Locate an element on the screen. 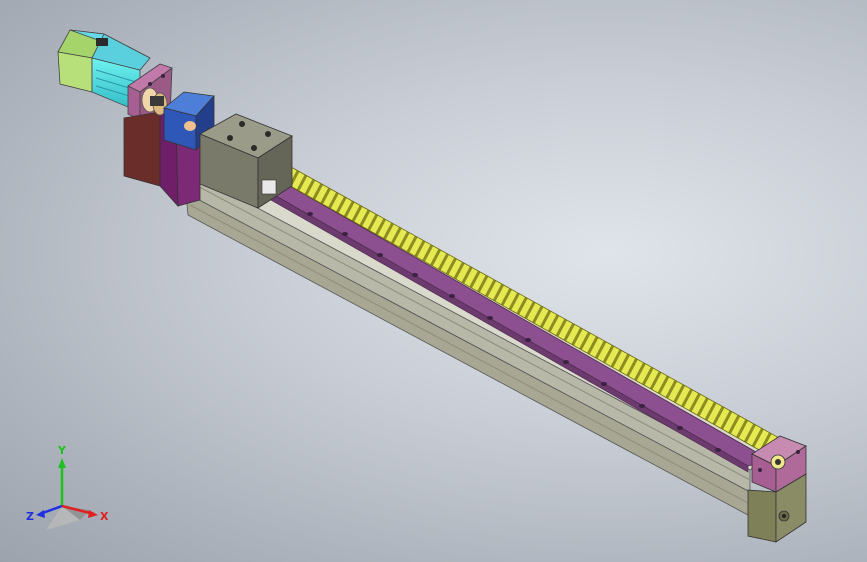 Image resolution: width=867 pixels, height=562 pixels. y-axis-label: Y is located at coordinates (62, 450).